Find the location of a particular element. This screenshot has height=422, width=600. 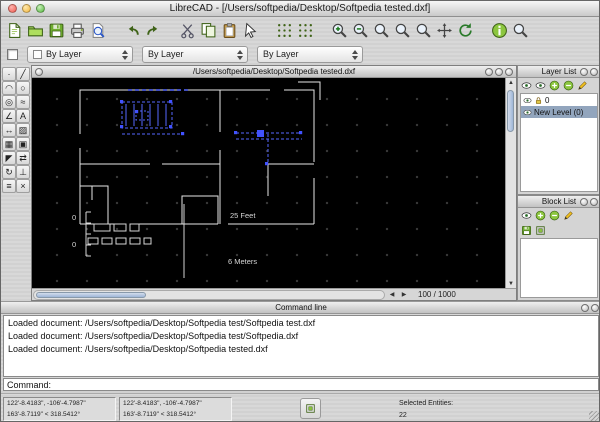

block-panel-titlebar: Block List is located at coordinates (558, 202).